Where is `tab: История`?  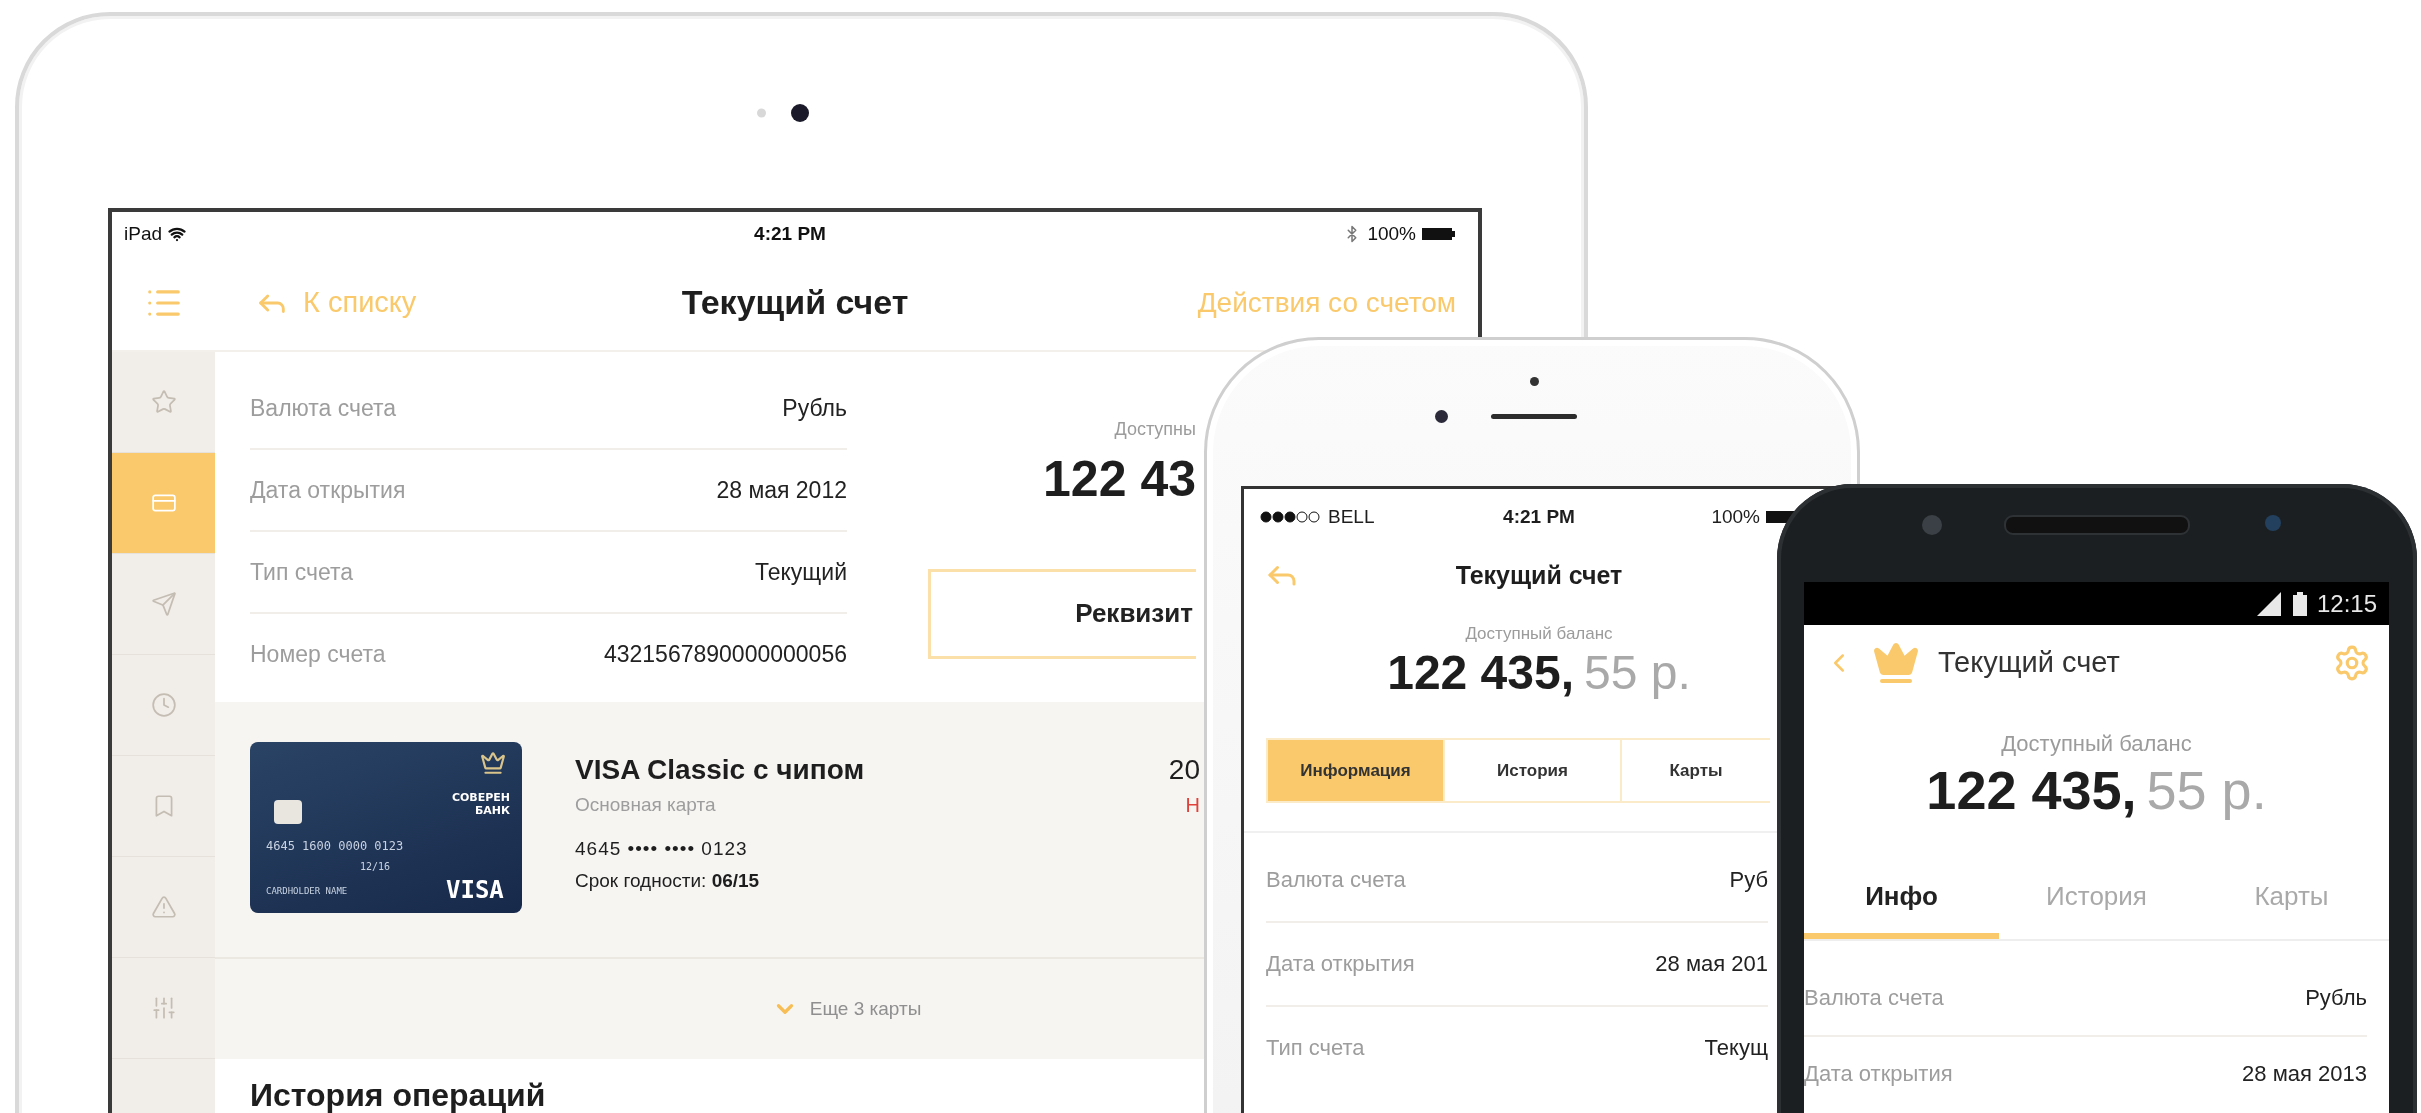 tab: История is located at coordinates (1531, 771).